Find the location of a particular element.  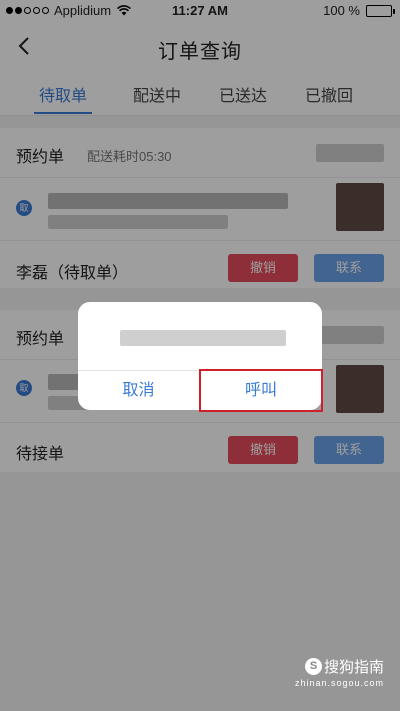

blurred-phone-number is located at coordinates (203, 338).